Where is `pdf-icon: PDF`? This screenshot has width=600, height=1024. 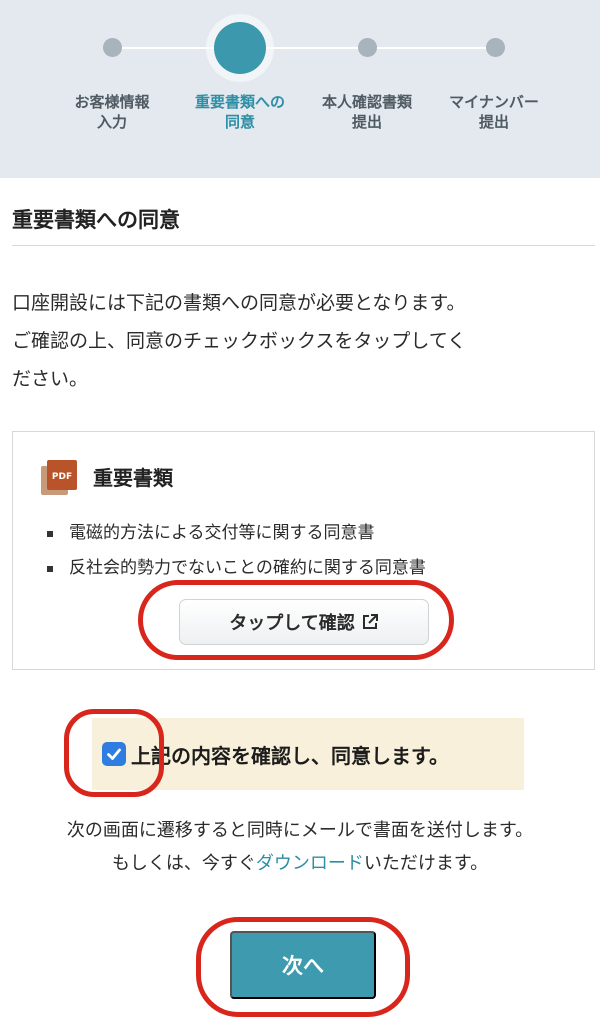 pdf-icon: PDF is located at coordinates (59, 477).